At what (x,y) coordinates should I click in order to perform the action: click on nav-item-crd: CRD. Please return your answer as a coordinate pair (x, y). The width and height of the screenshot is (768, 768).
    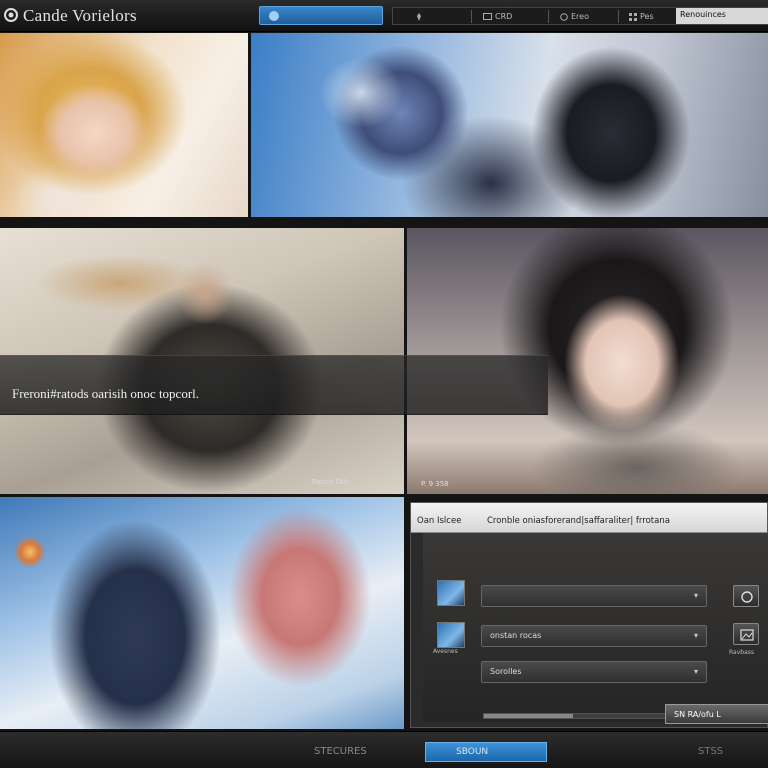
    Looking at the image, I should click on (497, 16).